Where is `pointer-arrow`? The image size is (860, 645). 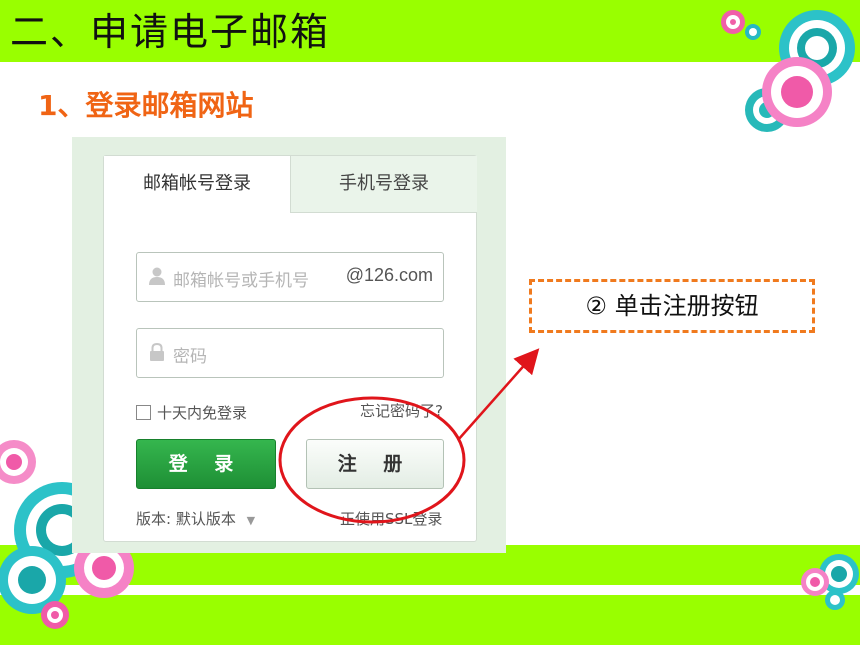 pointer-arrow is located at coordinates (498, 394).